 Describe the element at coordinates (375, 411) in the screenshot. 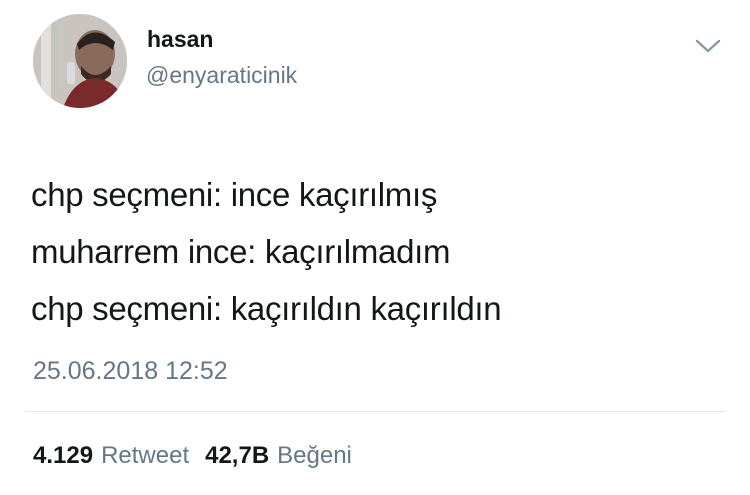

I see `divider` at that location.